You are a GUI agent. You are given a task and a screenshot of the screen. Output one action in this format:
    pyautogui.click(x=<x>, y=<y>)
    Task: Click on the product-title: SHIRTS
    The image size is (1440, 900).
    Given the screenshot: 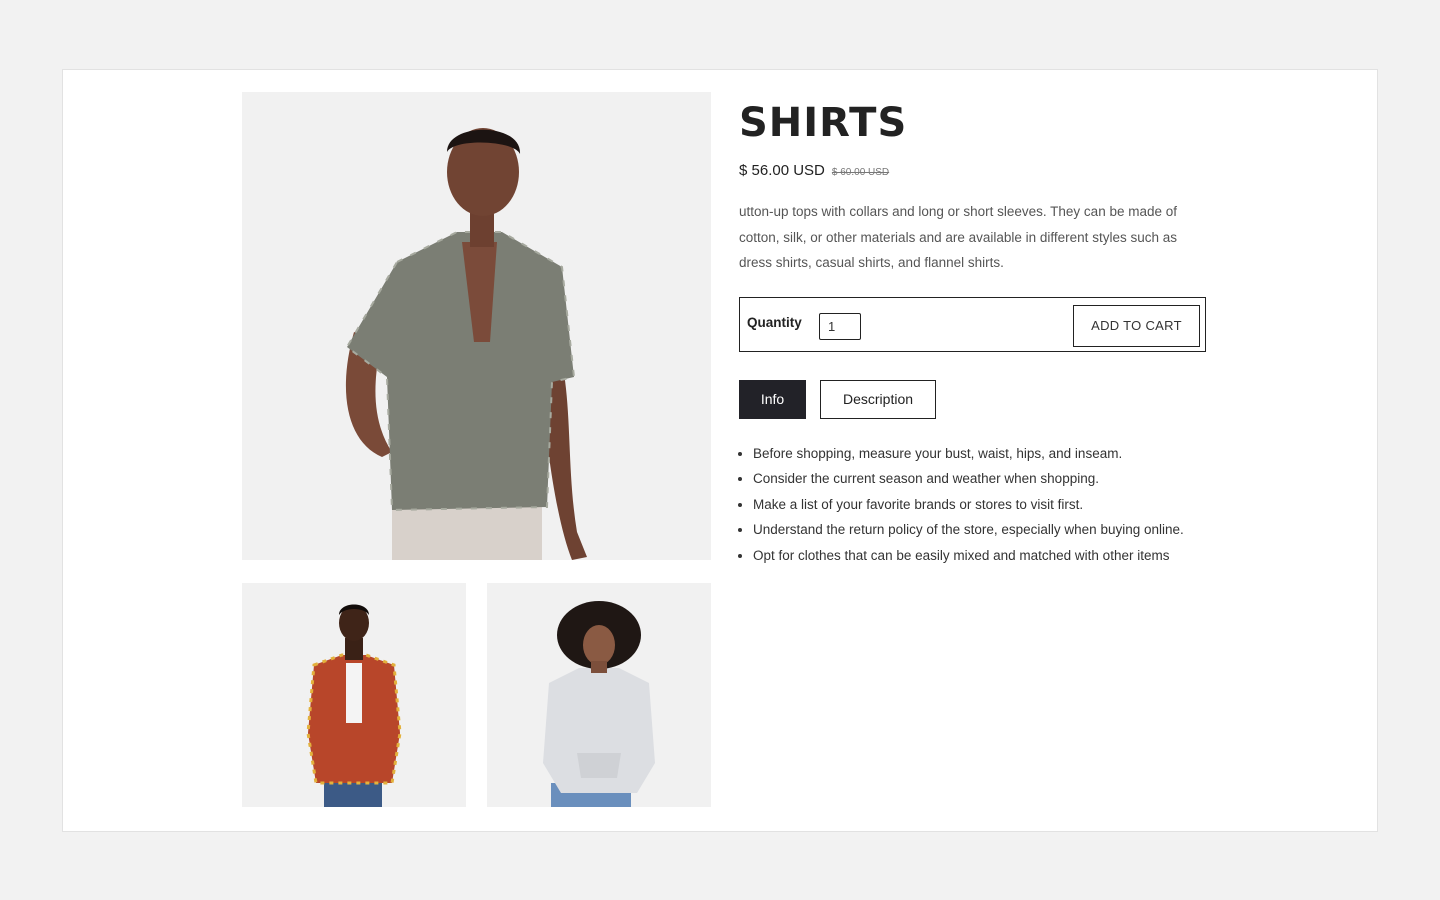 What is the action you would take?
    pyautogui.click(x=823, y=123)
    